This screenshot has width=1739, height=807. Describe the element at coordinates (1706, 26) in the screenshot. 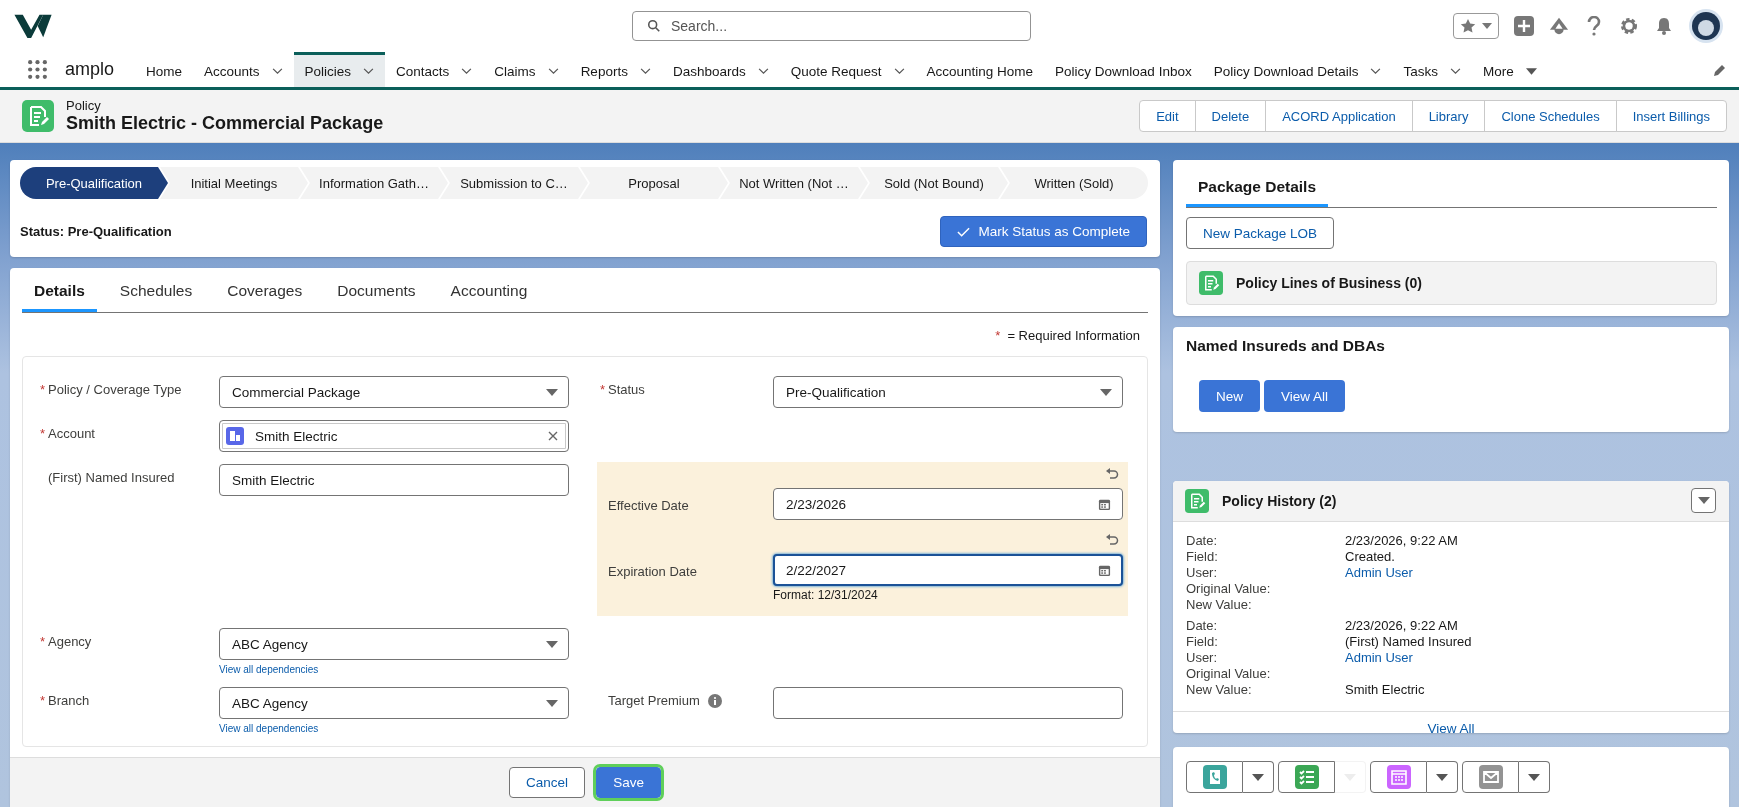

I see `avatar-icon` at that location.